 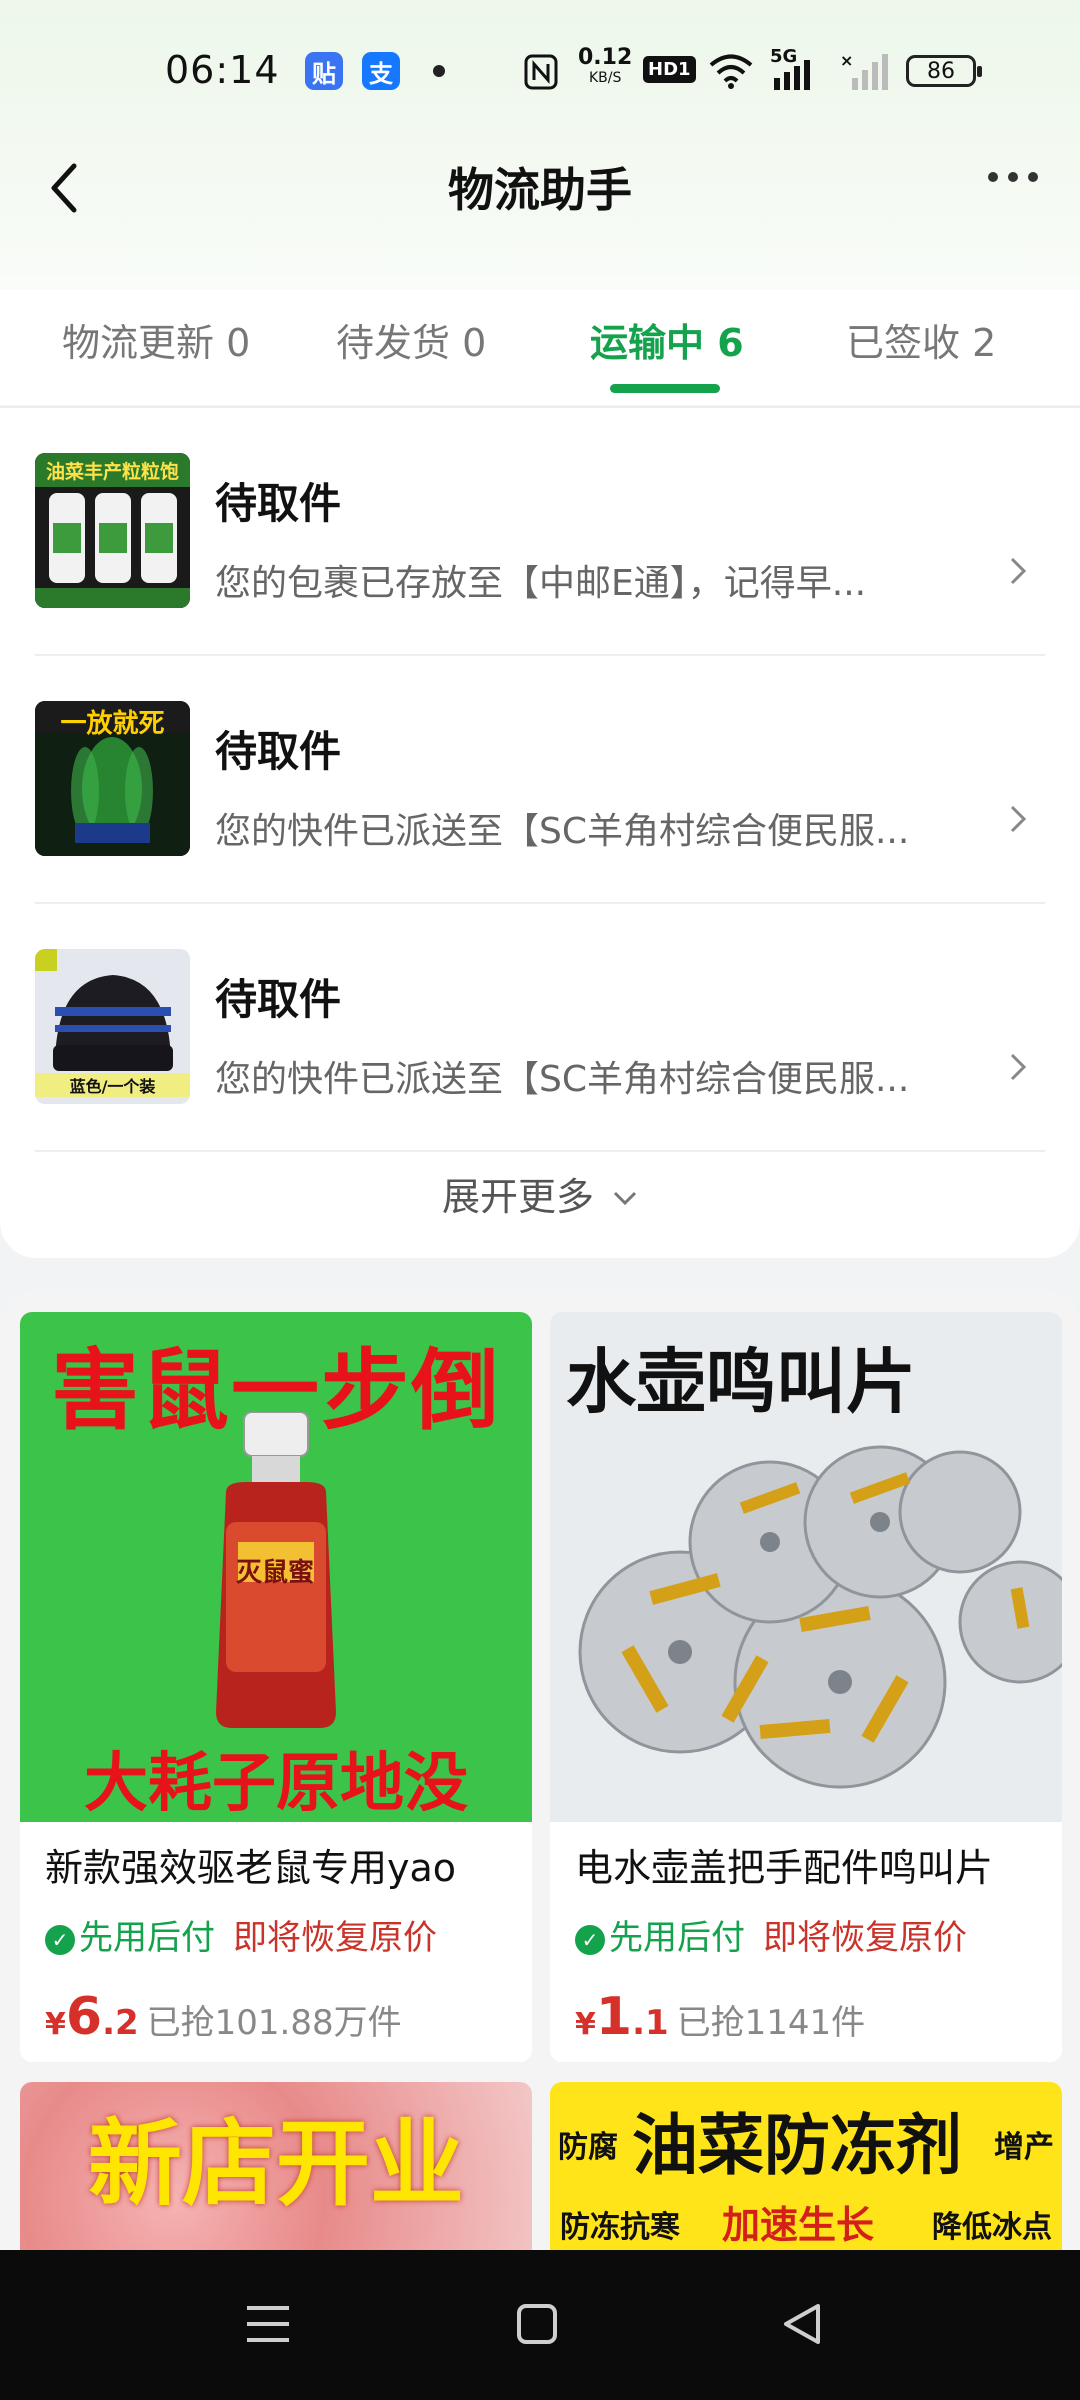 What do you see at coordinates (517, 1197) in the screenshot?
I see `expand-more-label: 展开更多` at bounding box center [517, 1197].